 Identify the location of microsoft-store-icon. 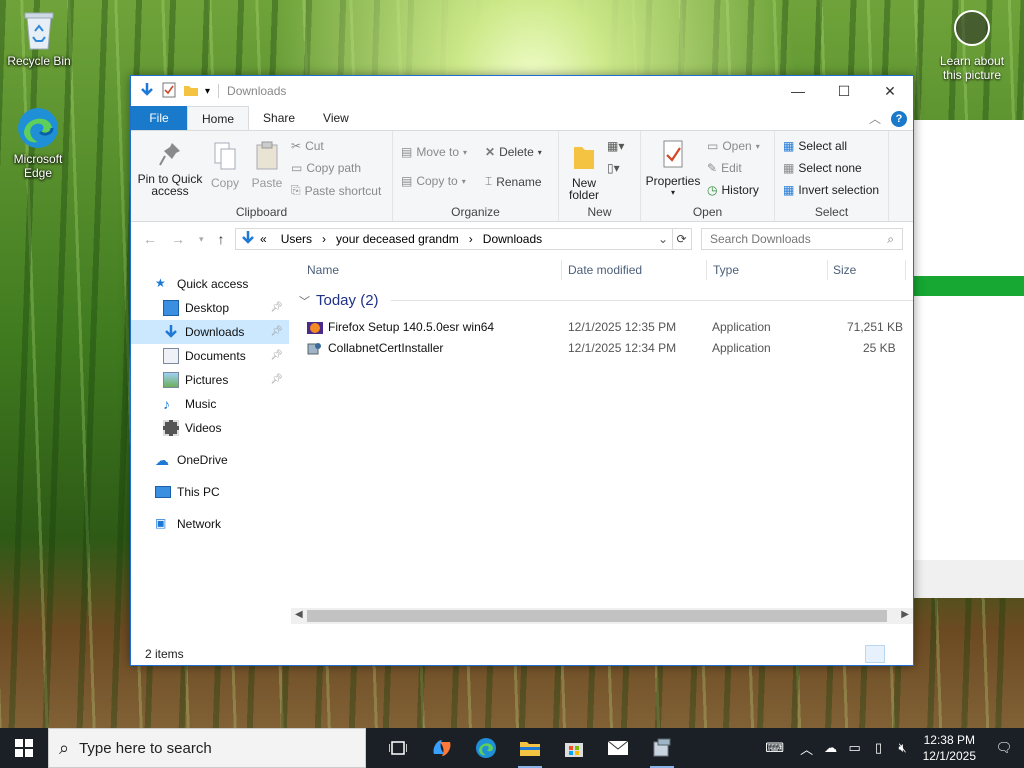
(574, 748).